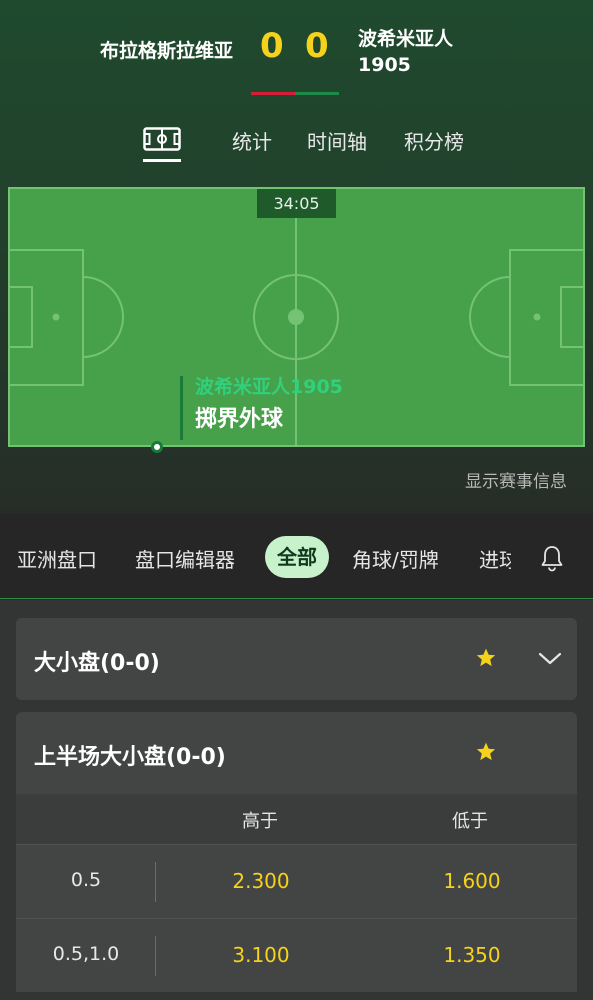 The image size is (593, 1000). I want to click on active-tab-underline, so click(162, 160).